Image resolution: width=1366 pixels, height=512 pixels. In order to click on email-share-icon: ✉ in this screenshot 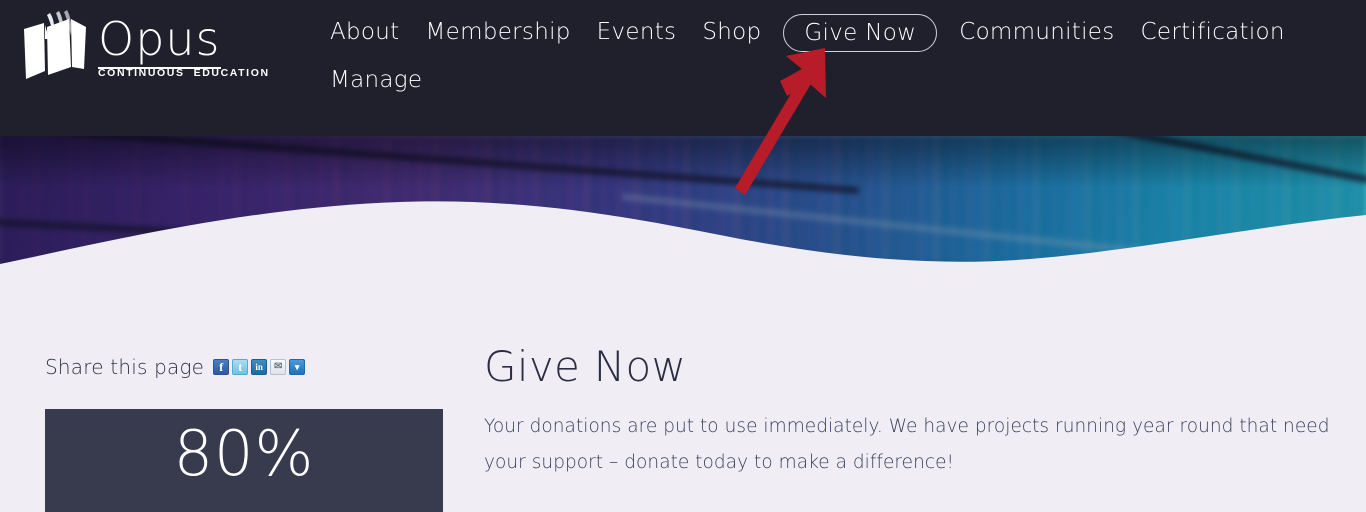, I will do `click(278, 367)`.